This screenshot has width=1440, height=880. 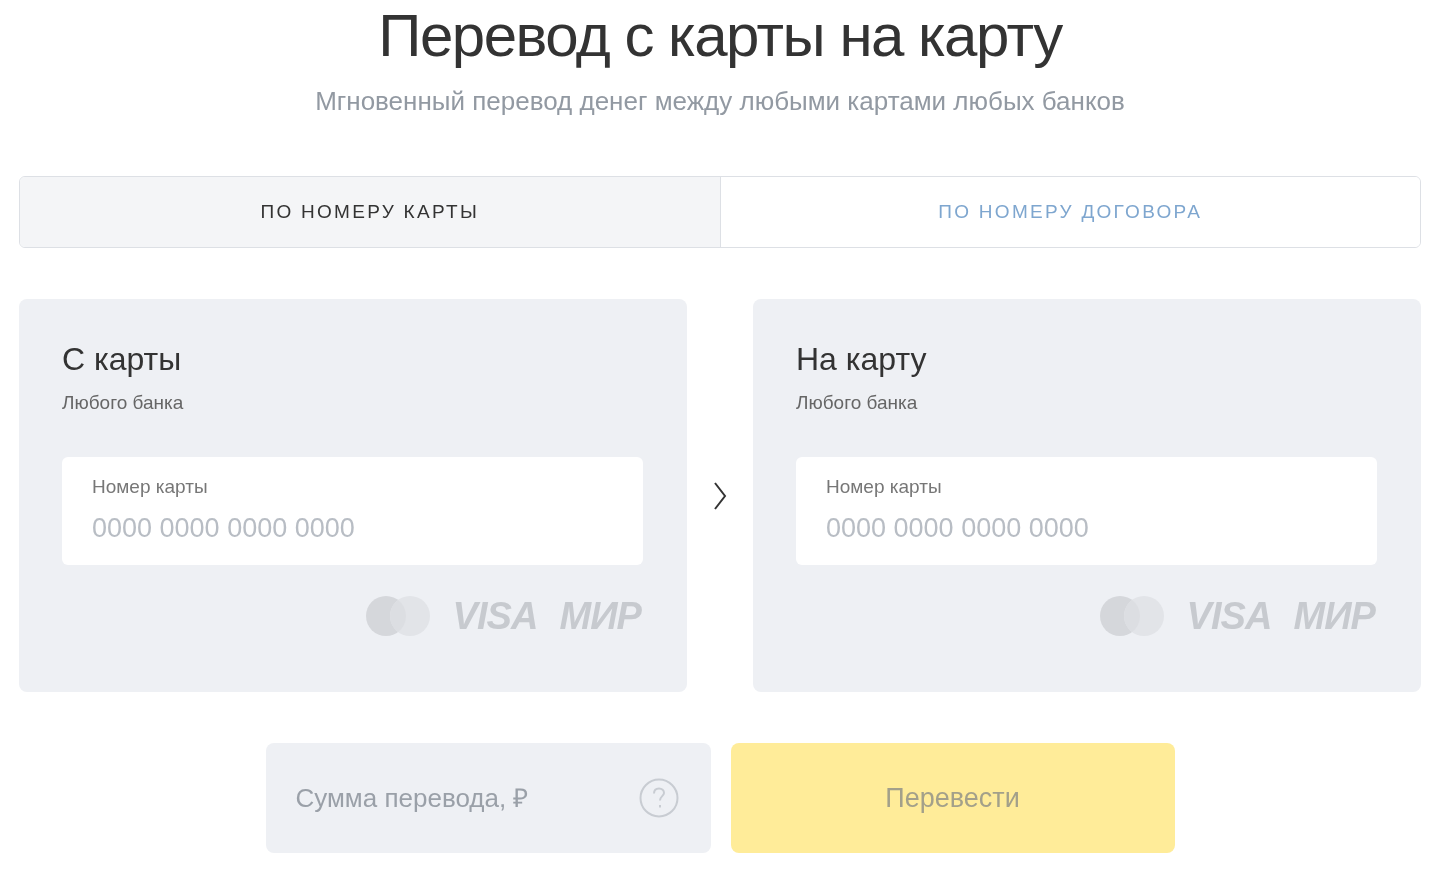 What do you see at coordinates (658, 798) in the screenshot?
I see `help-icon` at bounding box center [658, 798].